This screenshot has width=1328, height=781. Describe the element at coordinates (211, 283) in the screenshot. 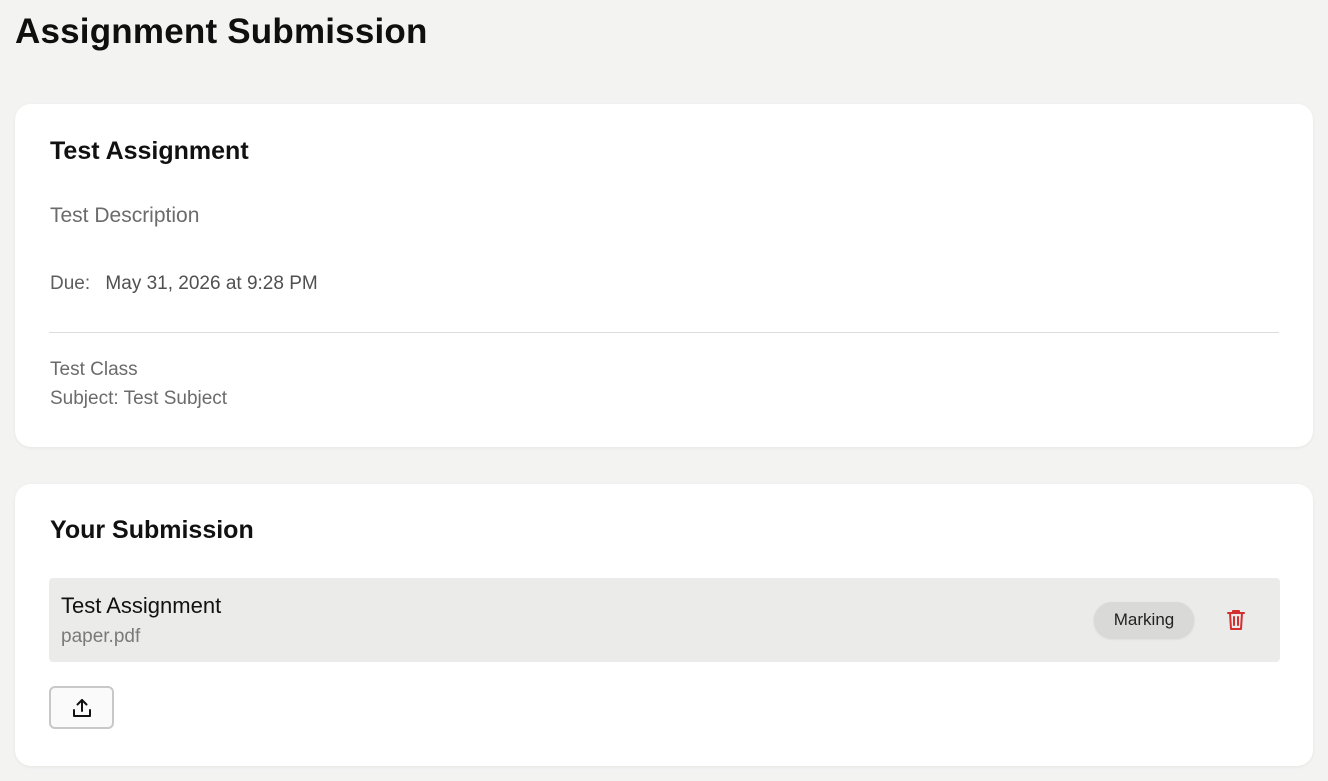

I see `due-date-value: May 31, 2026 at 9:28 PM` at that location.